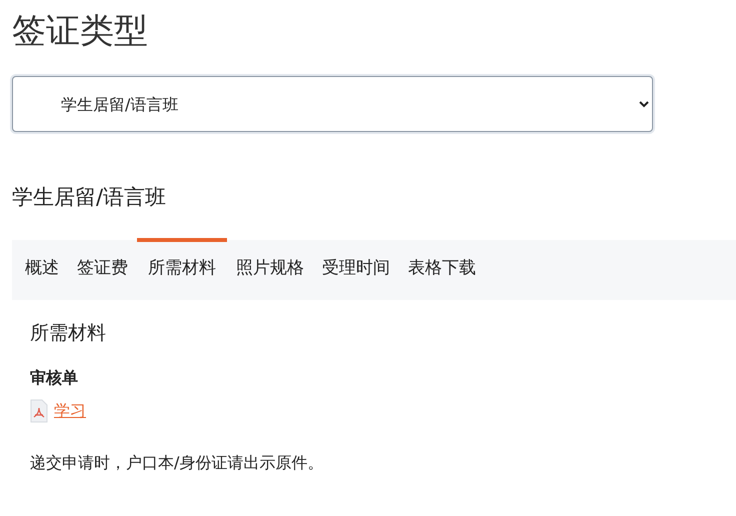 The height and width of the screenshot is (516, 736). Describe the element at coordinates (90, 197) in the screenshot. I see `visa-heading: 学生居留/语言班` at that location.